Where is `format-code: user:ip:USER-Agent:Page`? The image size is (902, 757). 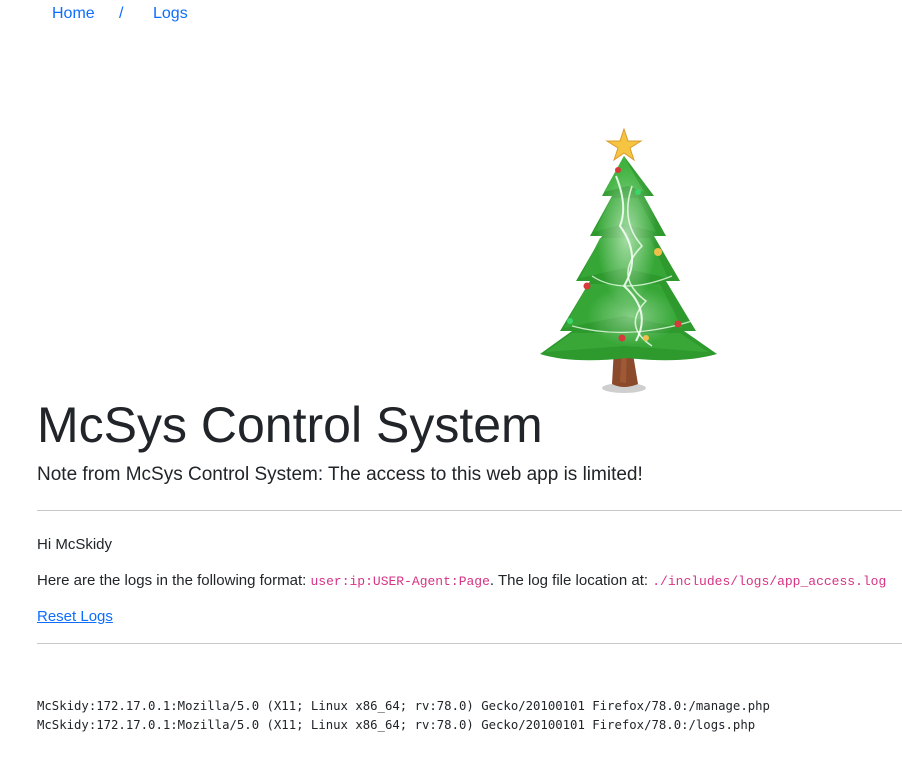
format-code: user:ip:USER-Agent:Page is located at coordinates (400, 581).